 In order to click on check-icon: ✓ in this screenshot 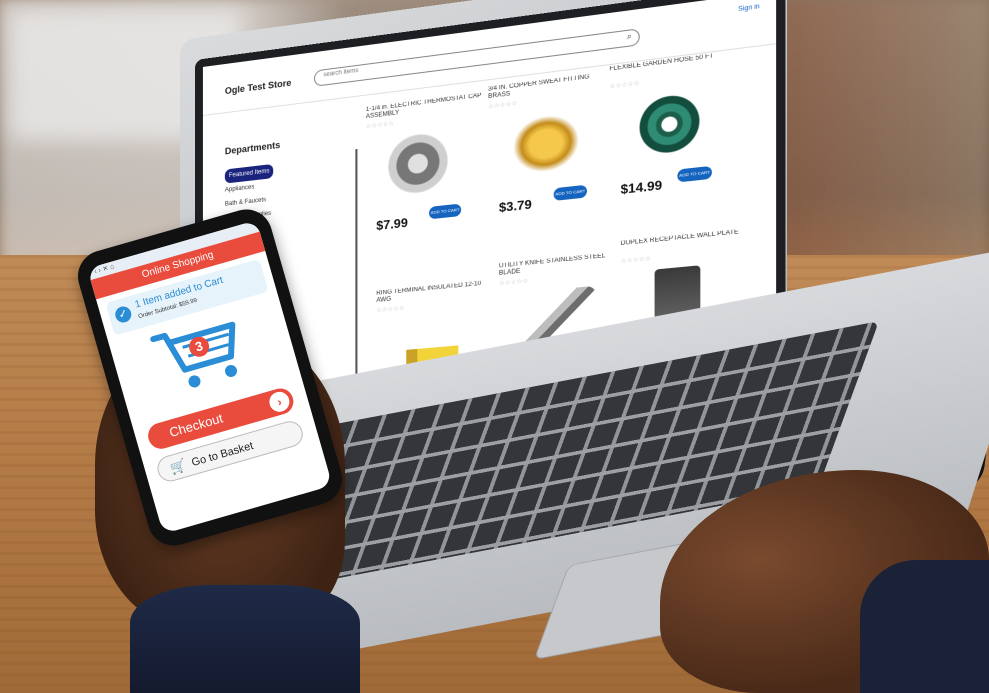, I will do `click(123, 315)`.